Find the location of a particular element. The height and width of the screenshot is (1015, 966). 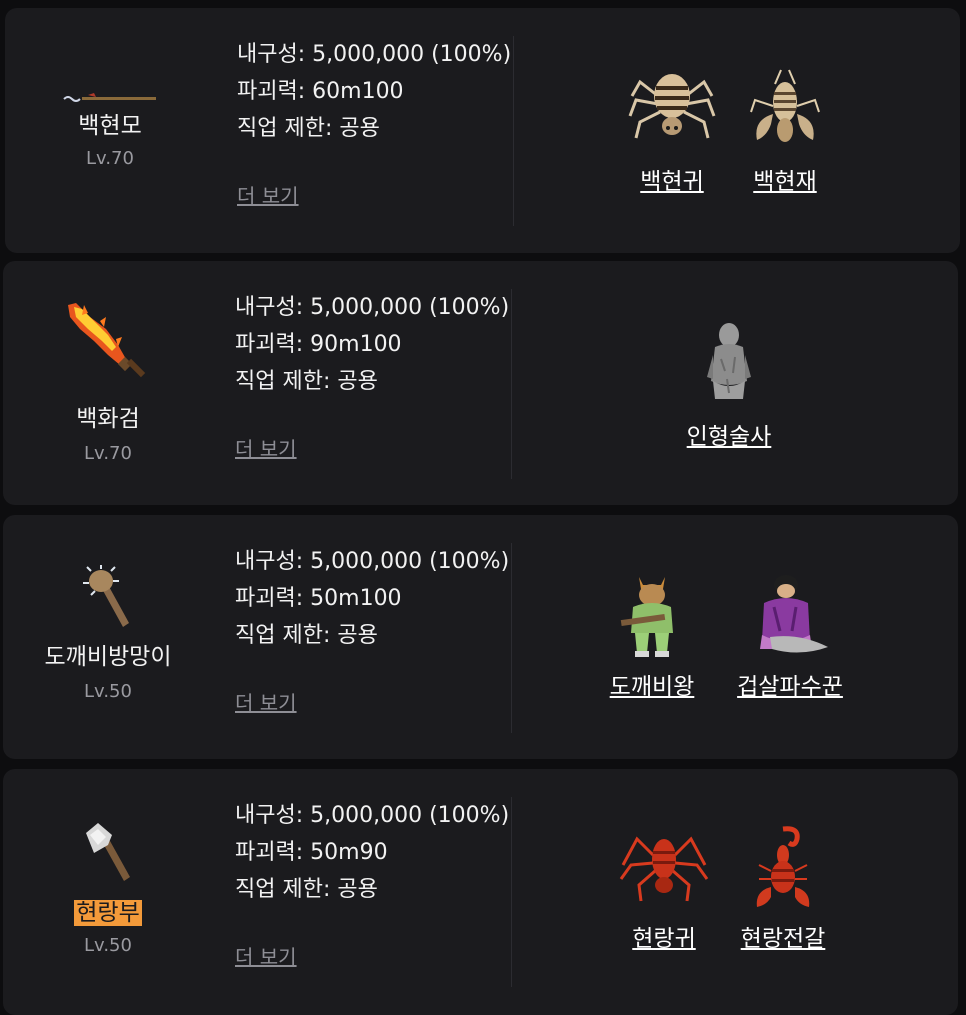

power-value: 60m100 is located at coordinates (358, 91).